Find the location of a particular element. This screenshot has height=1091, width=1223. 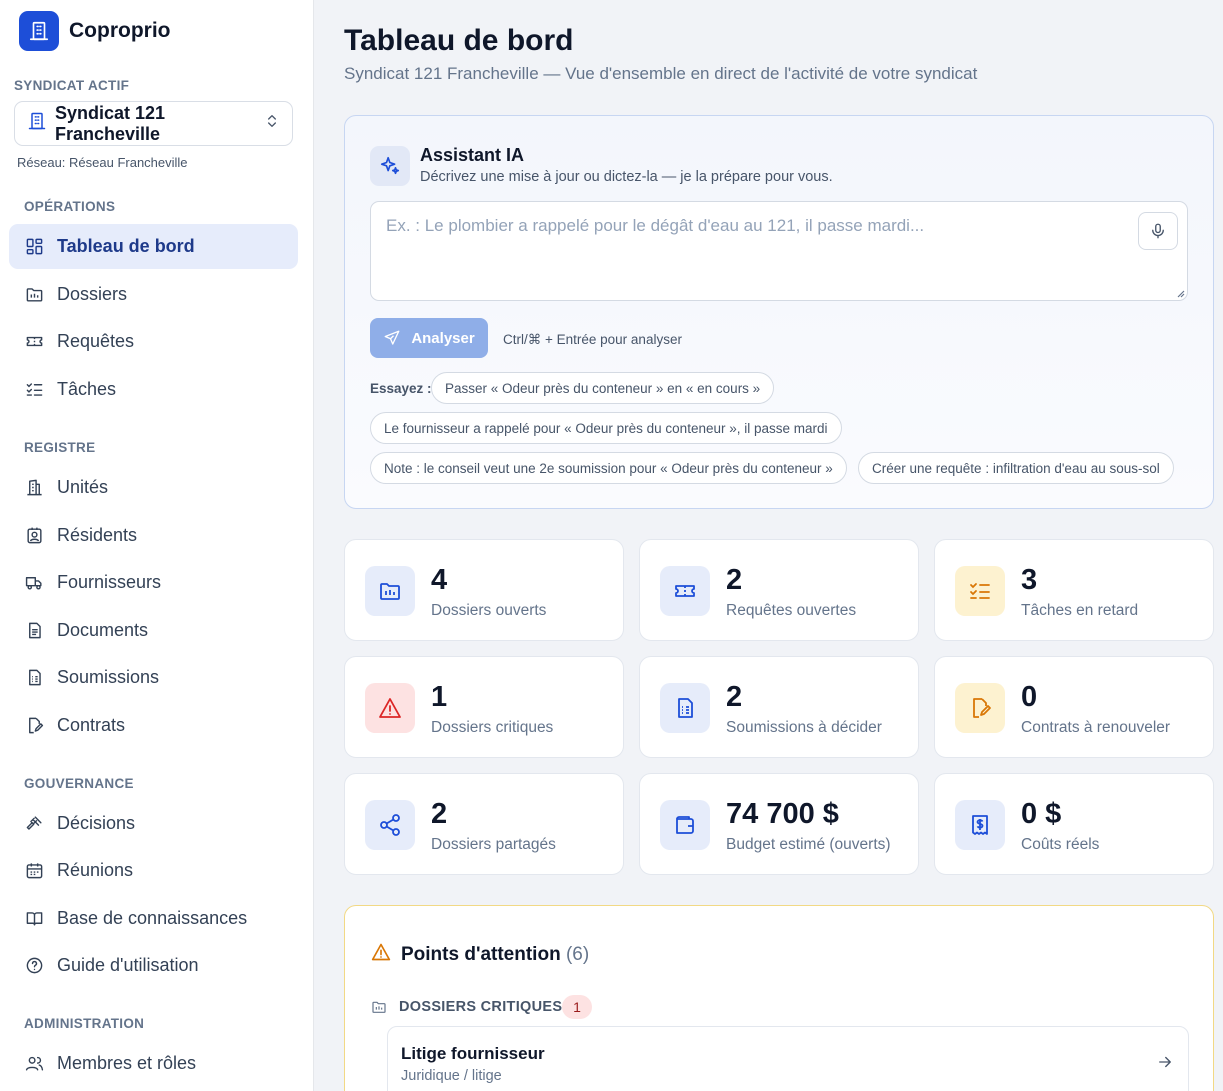

resize-handle-icon is located at coordinates (1180, 293).